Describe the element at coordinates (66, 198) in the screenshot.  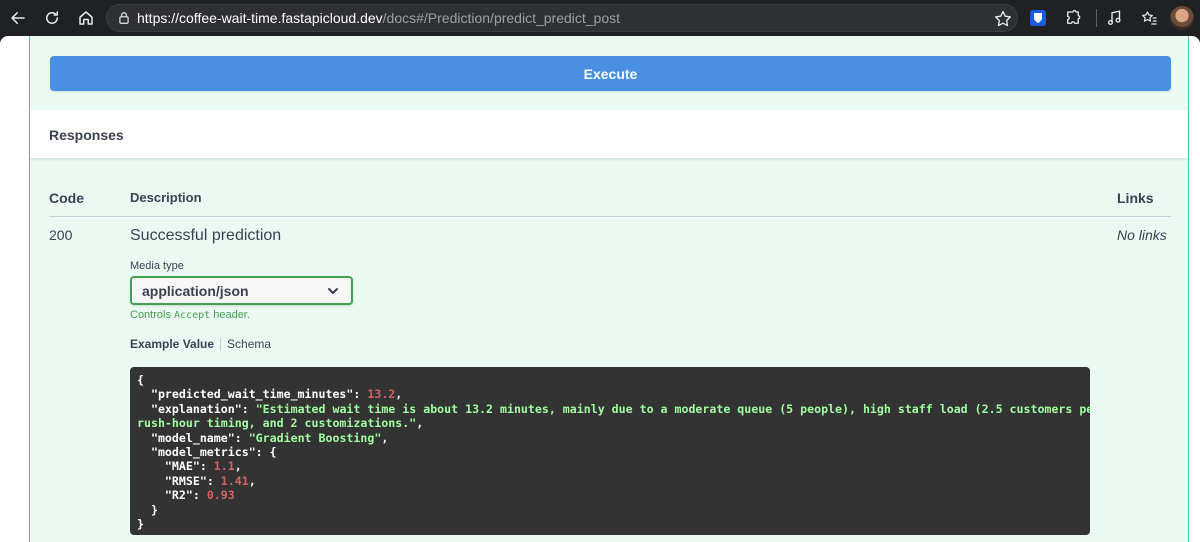
I see `column-header-code: Code` at that location.